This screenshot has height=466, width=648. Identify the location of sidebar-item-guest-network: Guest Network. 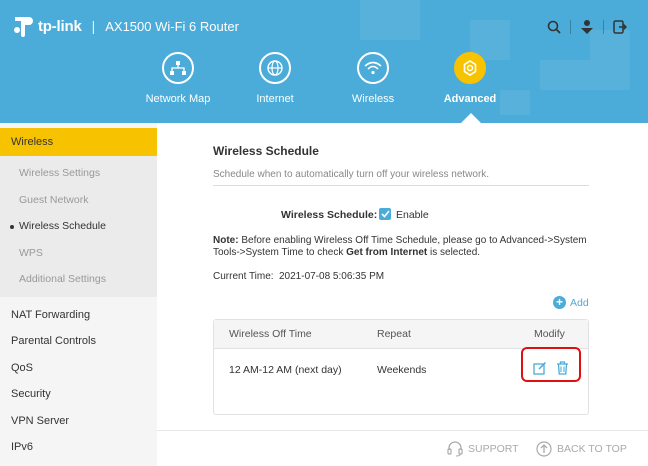
(78, 200).